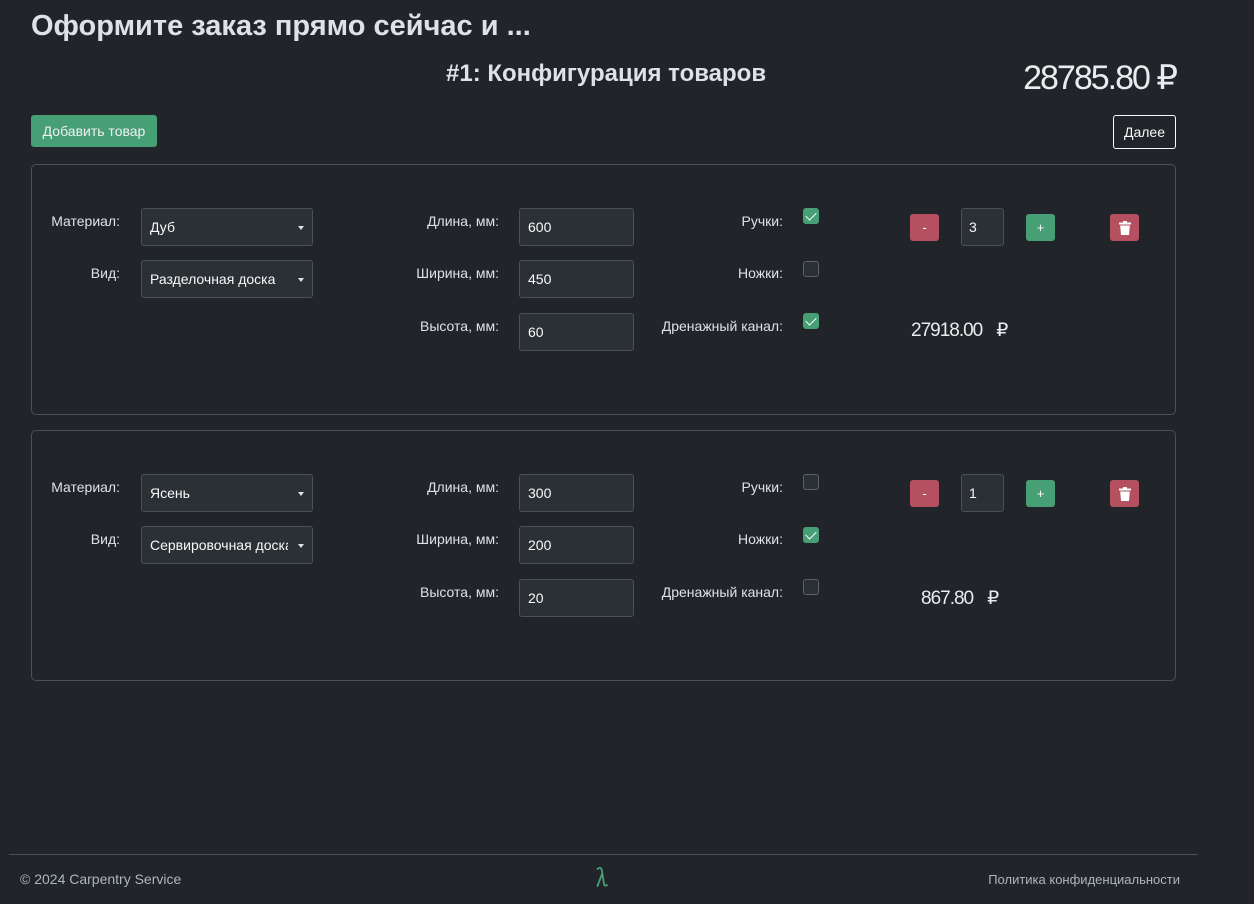 Image resolution: width=1254 pixels, height=904 pixels. I want to click on material-select-value: Дуб, so click(162, 227).